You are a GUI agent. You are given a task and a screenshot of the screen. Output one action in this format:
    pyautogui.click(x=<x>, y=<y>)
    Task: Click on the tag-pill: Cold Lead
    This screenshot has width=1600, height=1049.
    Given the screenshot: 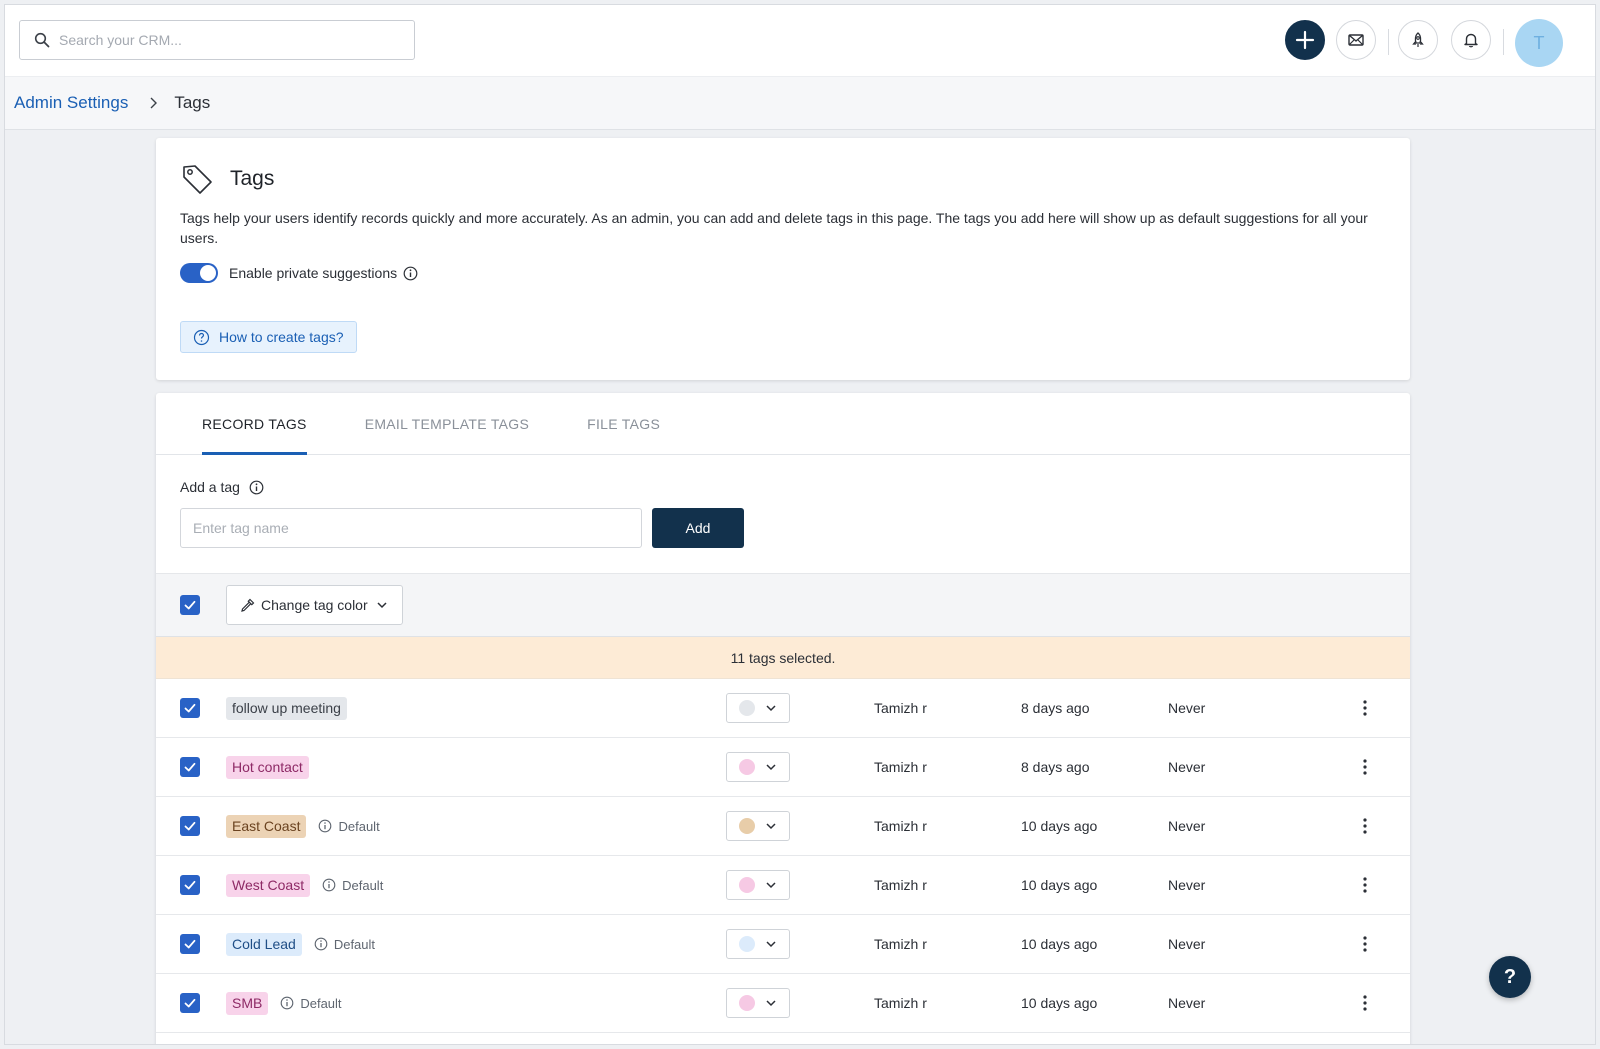 What is the action you would take?
    pyautogui.click(x=264, y=944)
    